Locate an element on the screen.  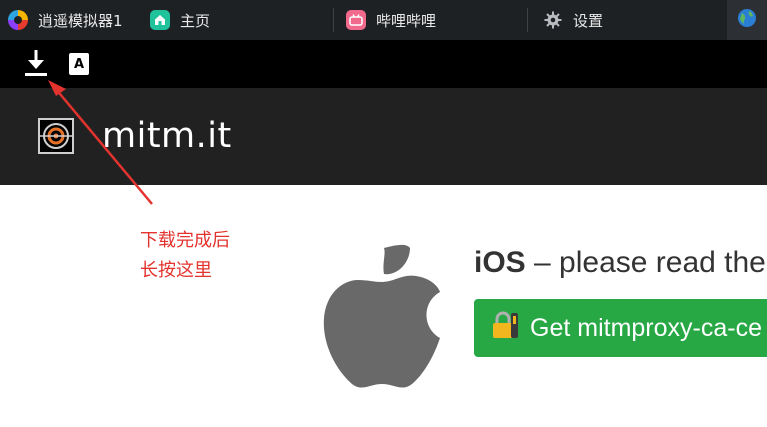
ios-heading: iOS – please read the is located at coordinates (620, 263).